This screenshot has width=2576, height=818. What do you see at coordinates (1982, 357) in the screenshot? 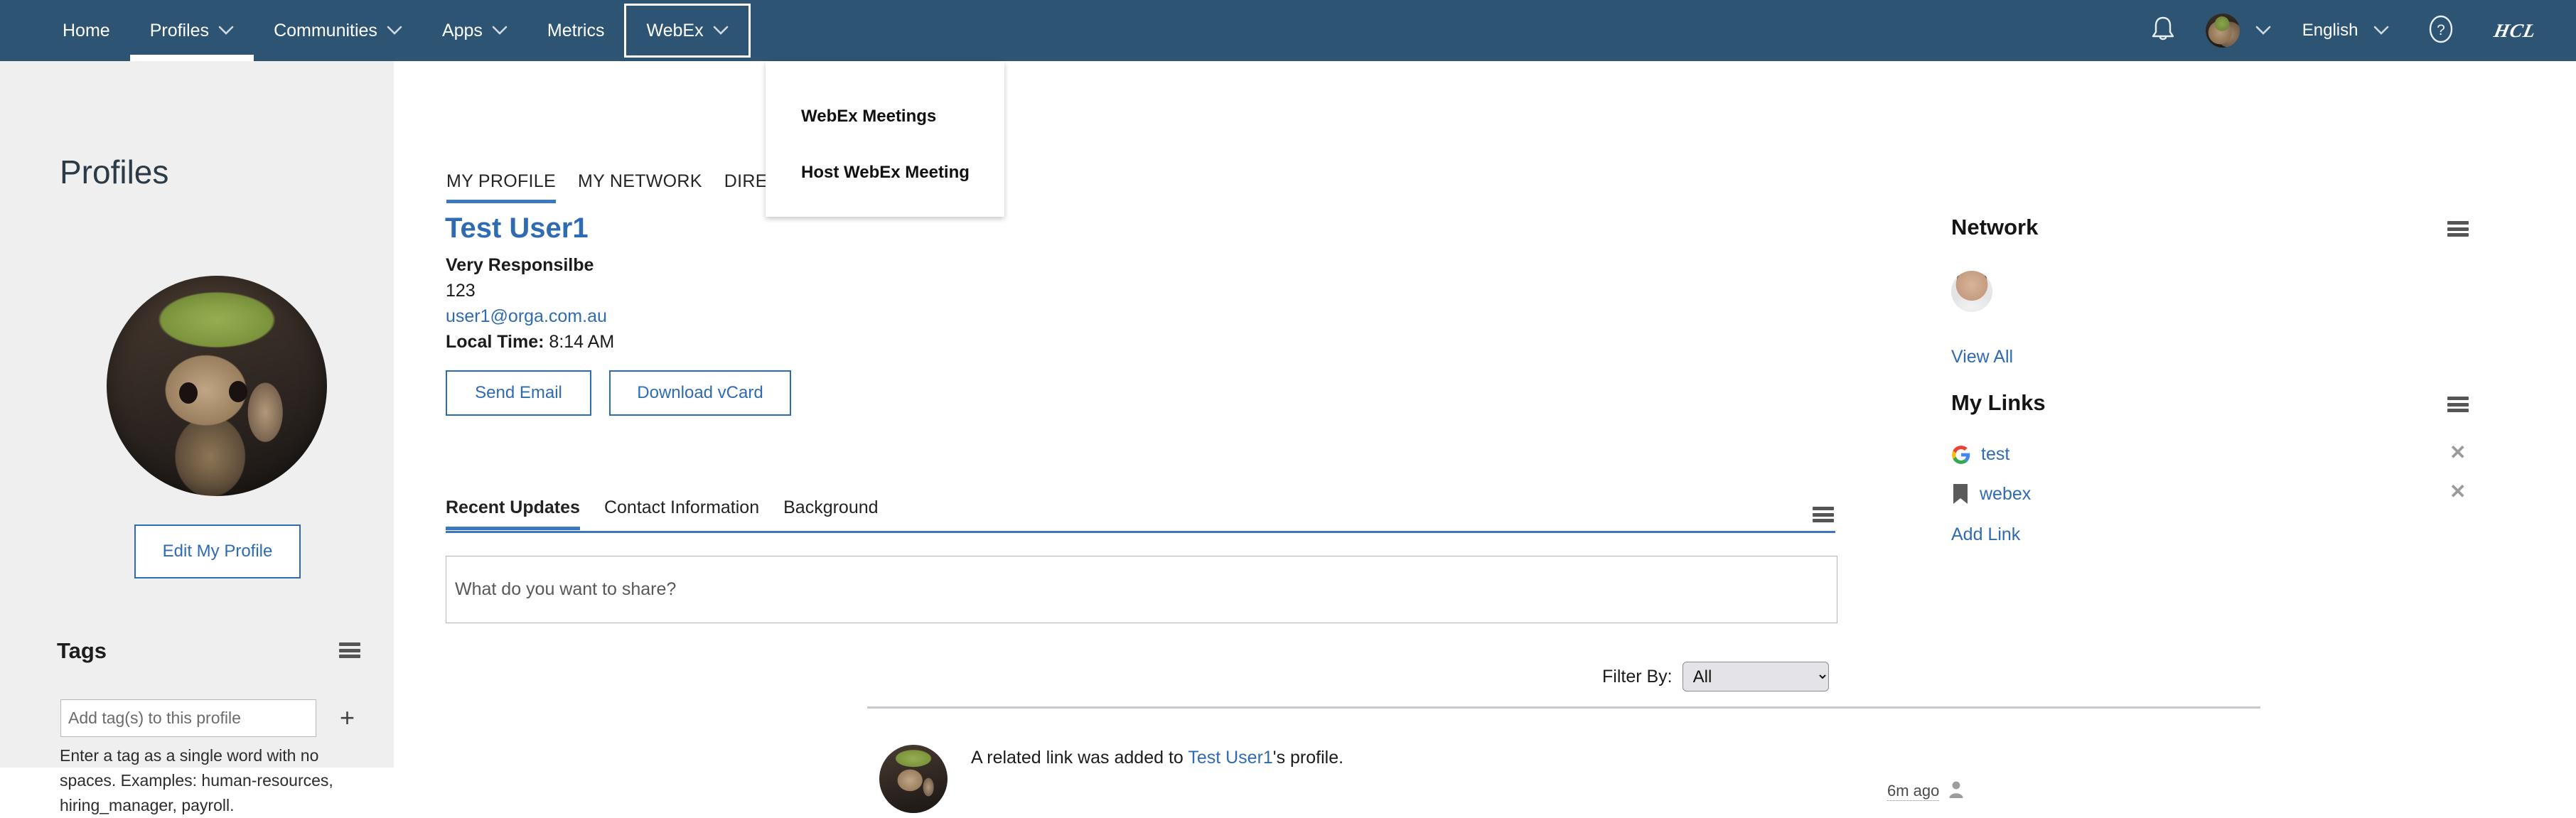
I see `view-all-network-link: View All` at bounding box center [1982, 357].